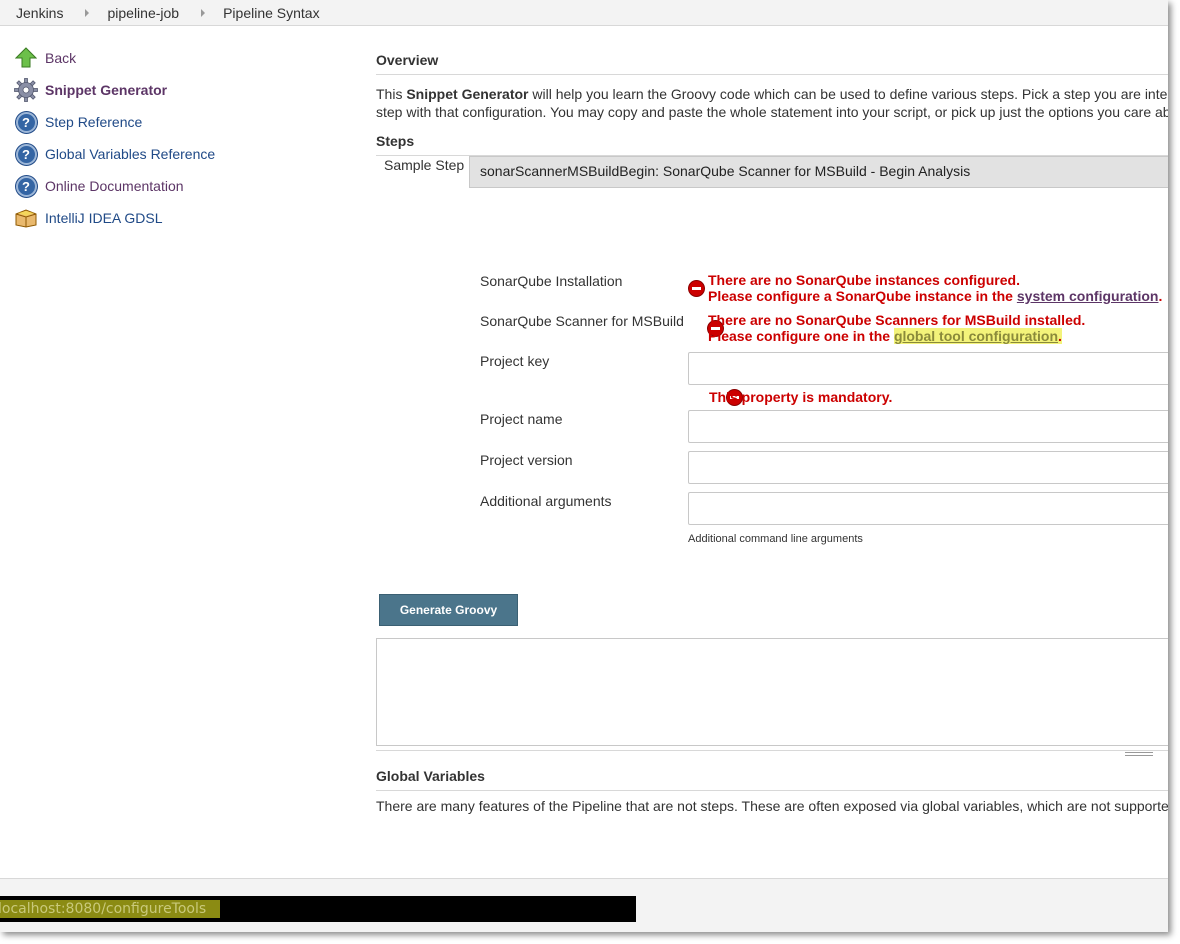  What do you see at coordinates (106, 90) in the screenshot?
I see `sidebar-item-label: Snippet Generator` at bounding box center [106, 90].